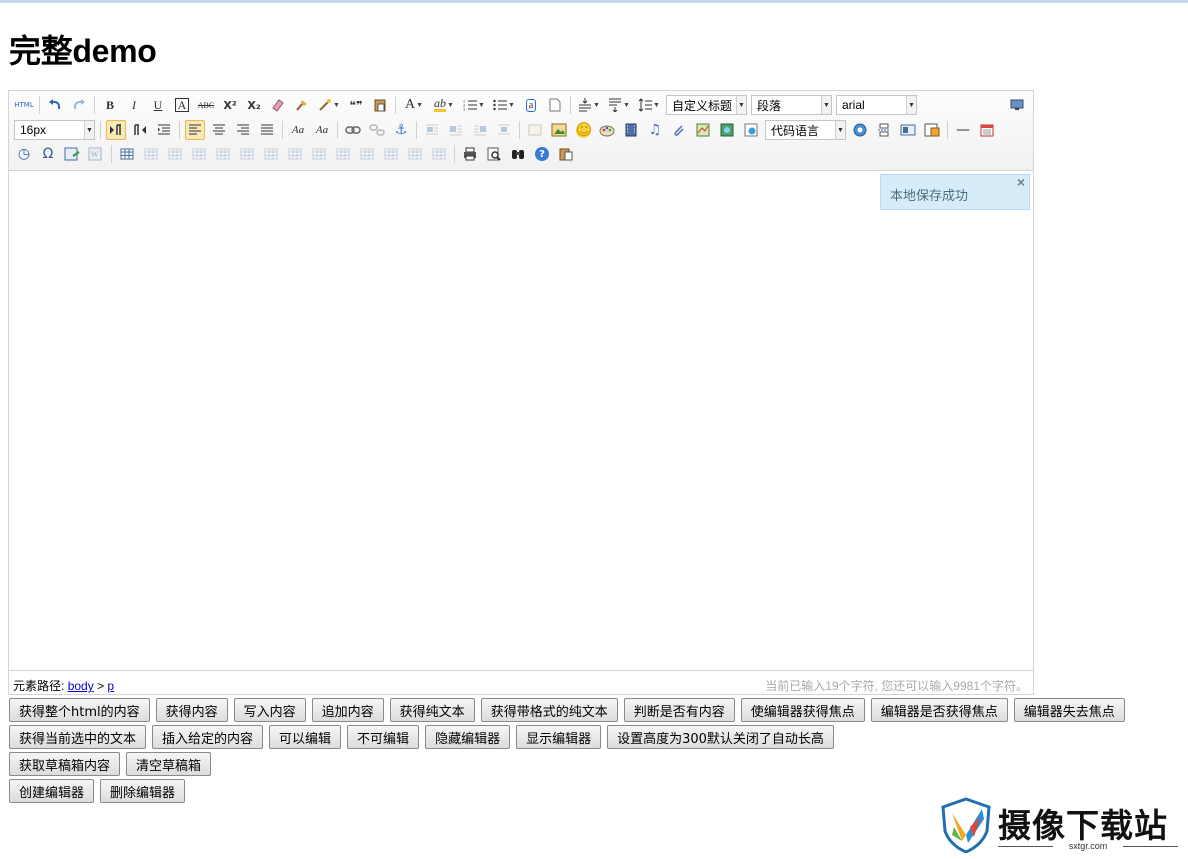  What do you see at coordinates (415, 154) in the screenshot?
I see `split-to-cols-icon` at bounding box center [415, 154].